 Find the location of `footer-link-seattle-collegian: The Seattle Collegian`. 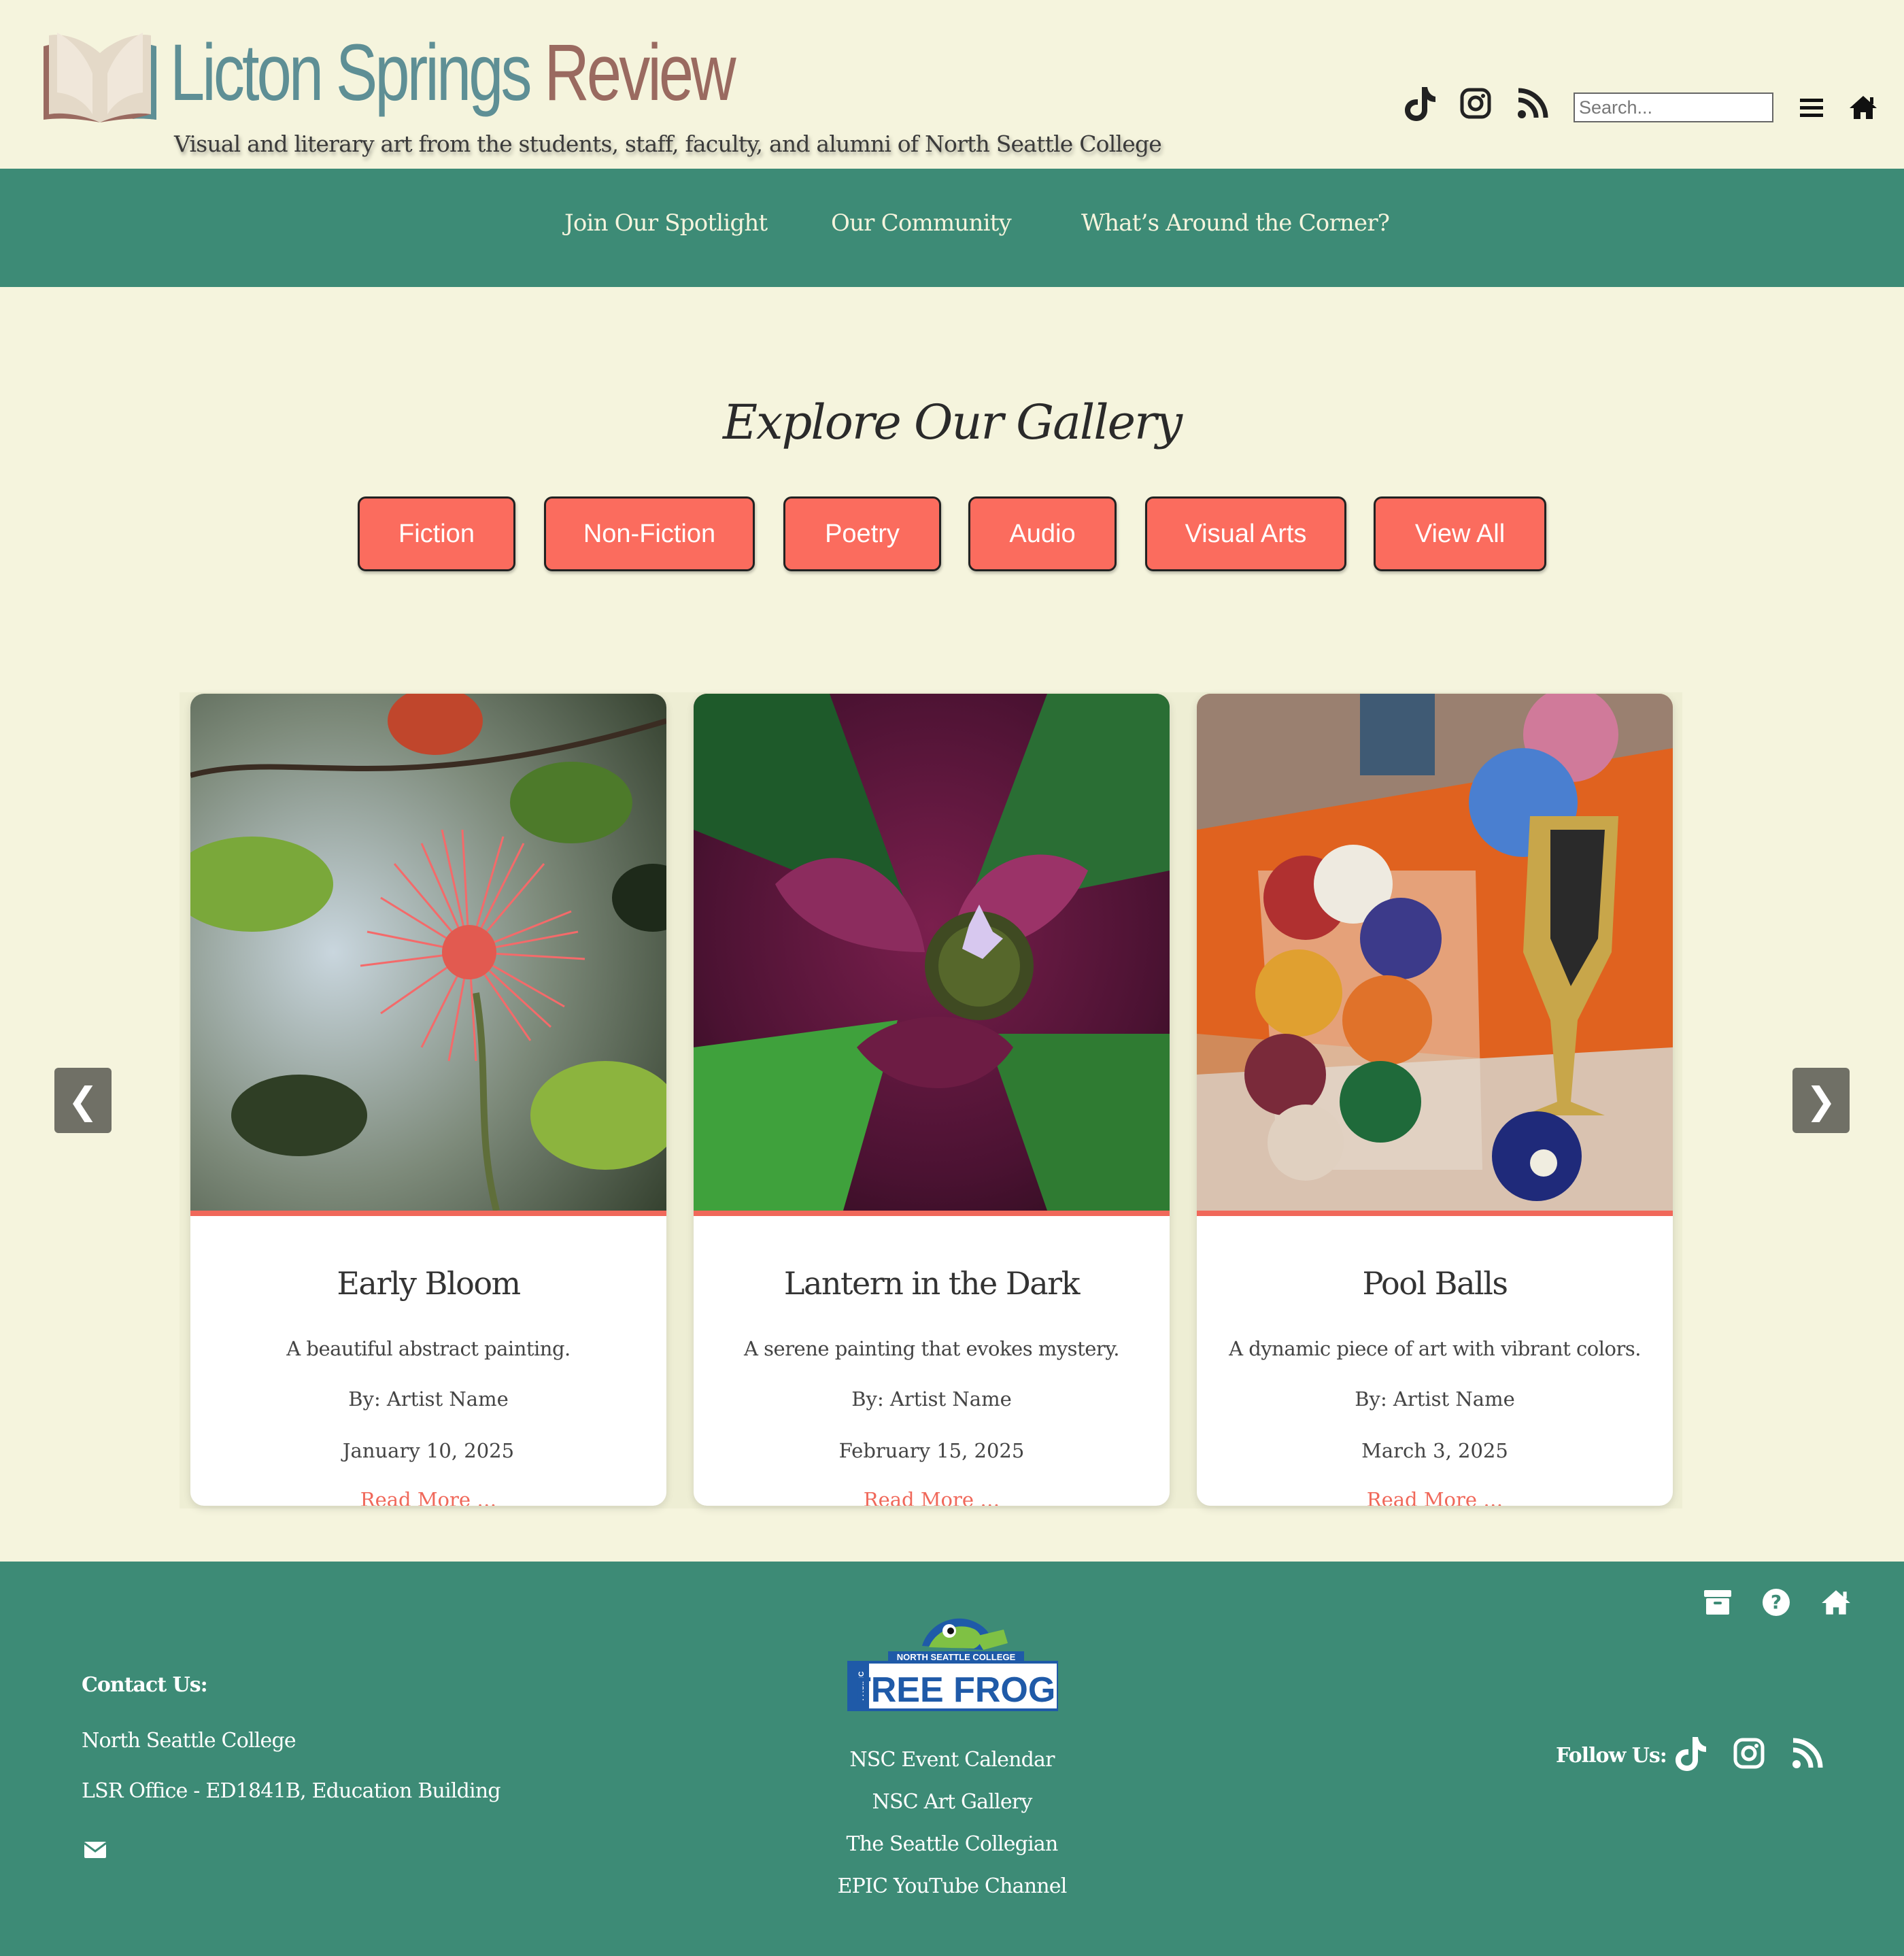

footer-link-seattle-collegian: The Seattle Collegian is located at coordinates (952, 1844).